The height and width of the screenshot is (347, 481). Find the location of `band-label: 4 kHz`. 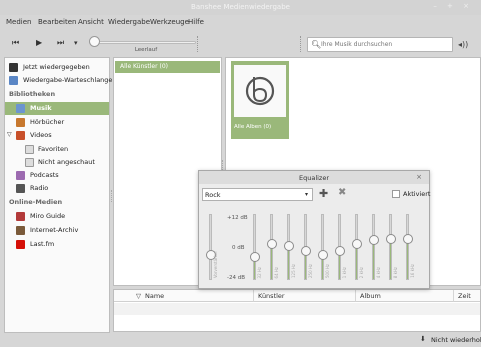

band-label: 4 kHz is located at coordinates (378, 272).